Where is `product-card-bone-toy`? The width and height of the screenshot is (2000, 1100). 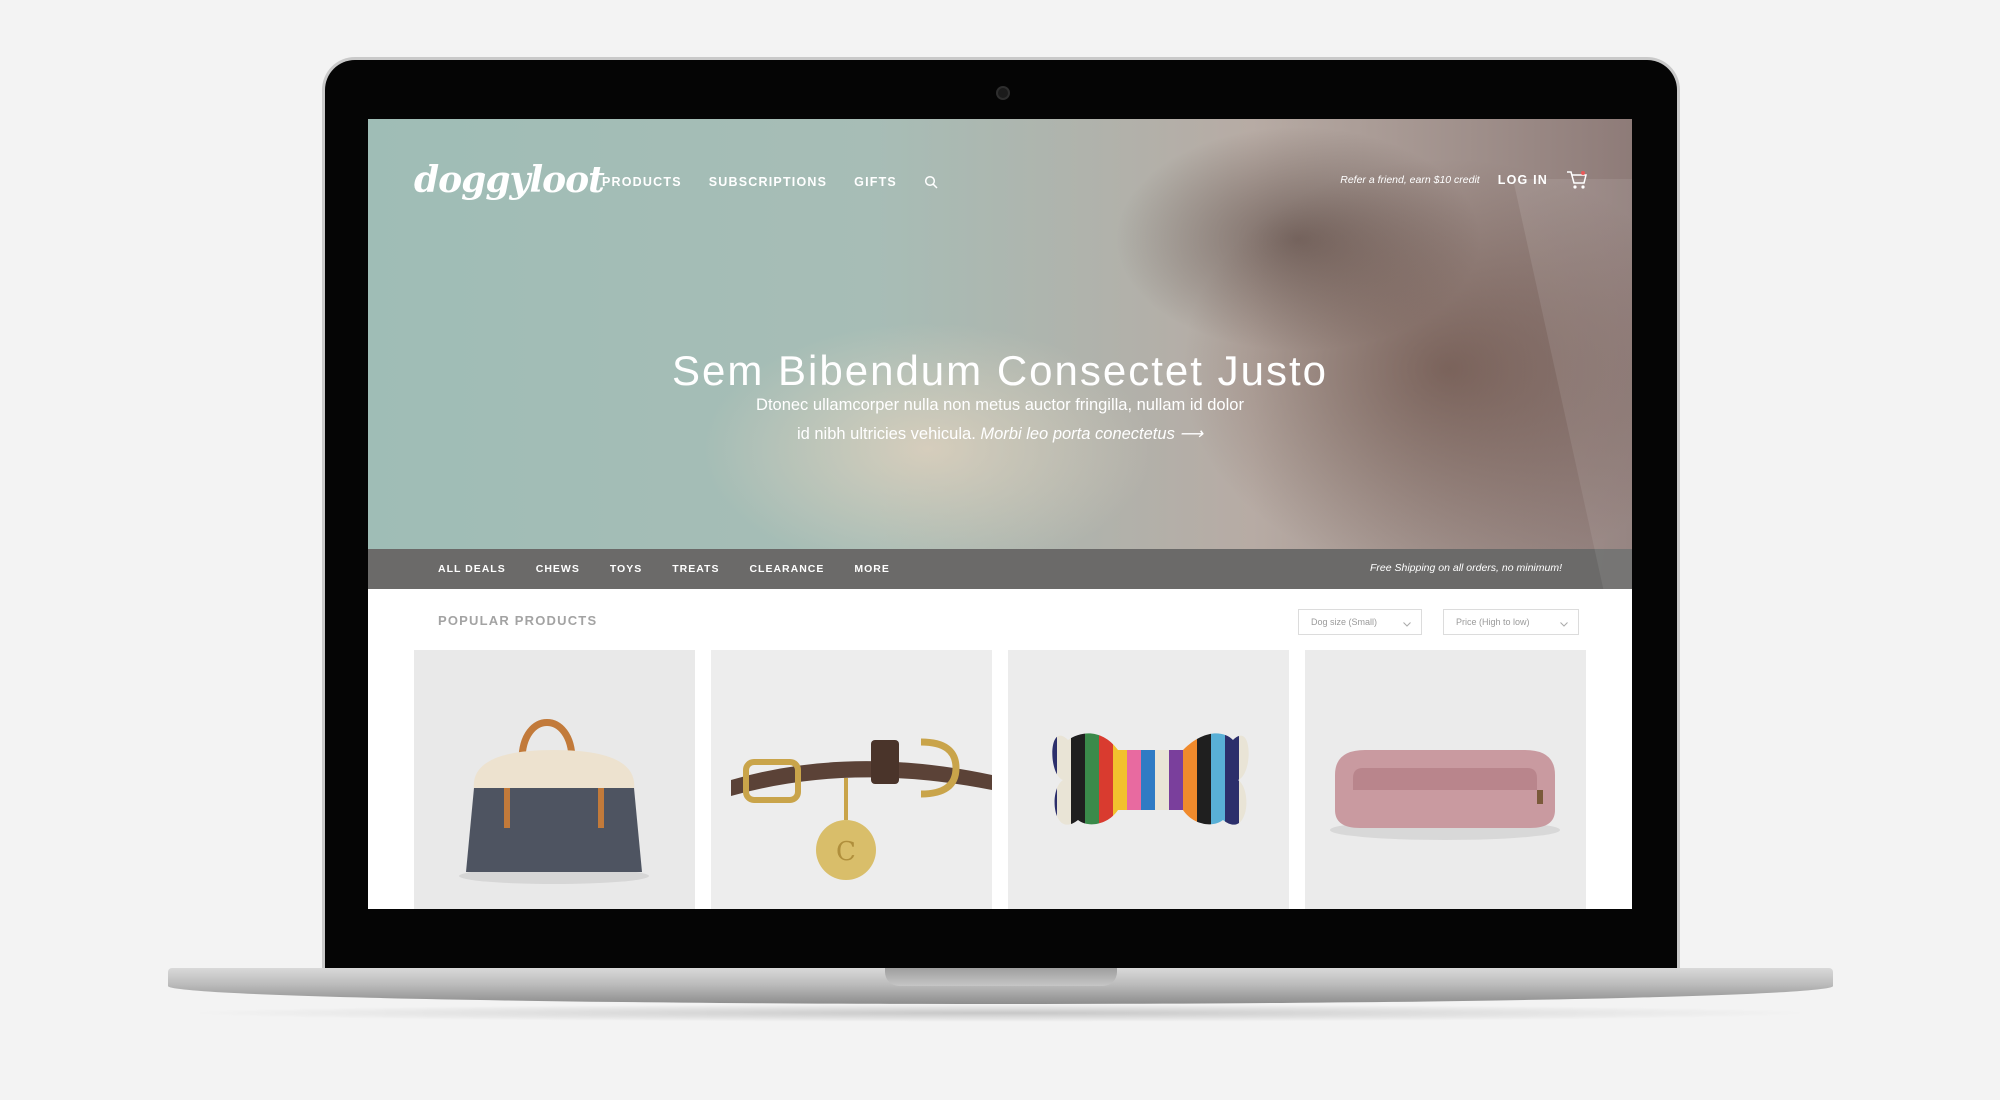
product-card-bone-toy is located at coordinates (1148, 779).